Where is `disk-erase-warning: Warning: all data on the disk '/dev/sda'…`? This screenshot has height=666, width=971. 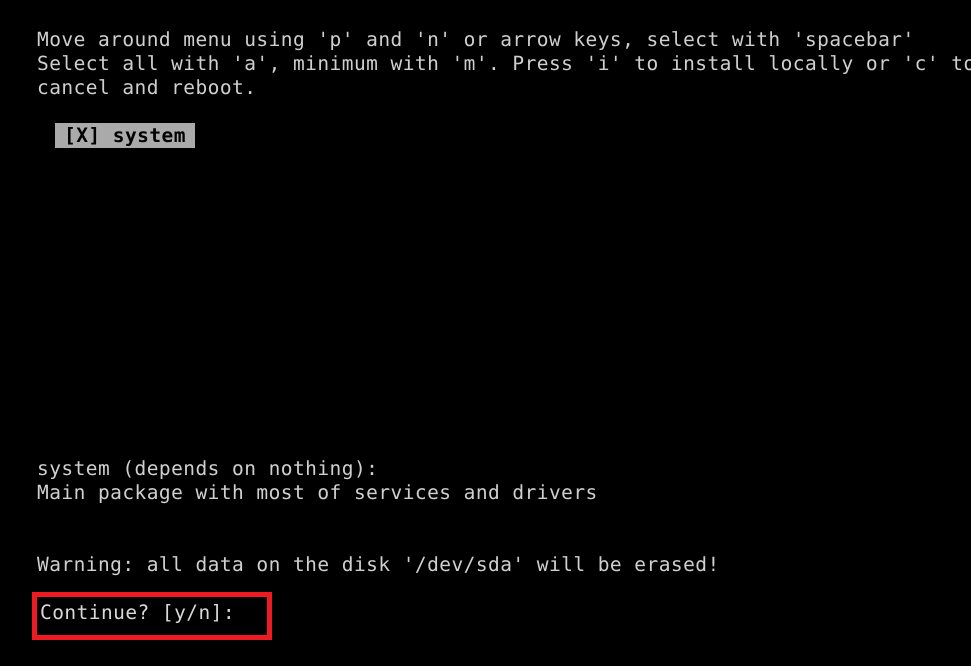
disk-erase-warning: Warning: all data on the disk '/dev/sda'… is located at coordinates (378, 564).